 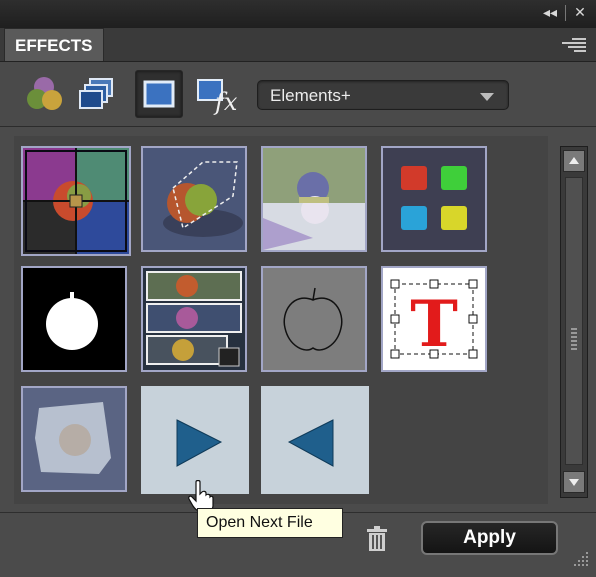 I want to click on scroll-down-button, so click(x=574, y=482).